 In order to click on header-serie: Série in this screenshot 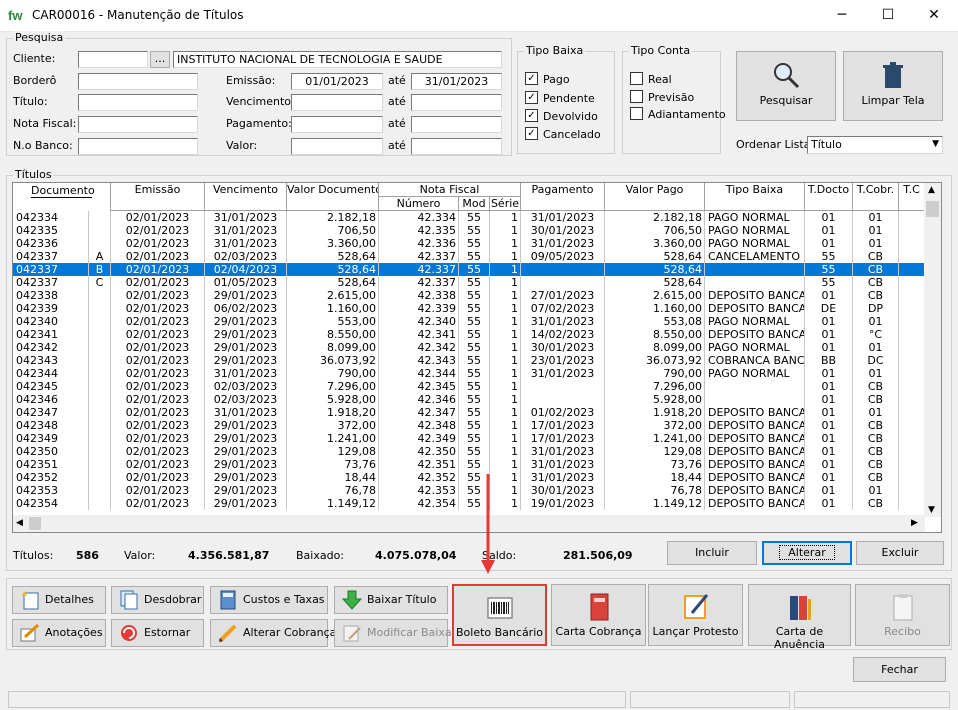, I will do `click(505, 204)`.